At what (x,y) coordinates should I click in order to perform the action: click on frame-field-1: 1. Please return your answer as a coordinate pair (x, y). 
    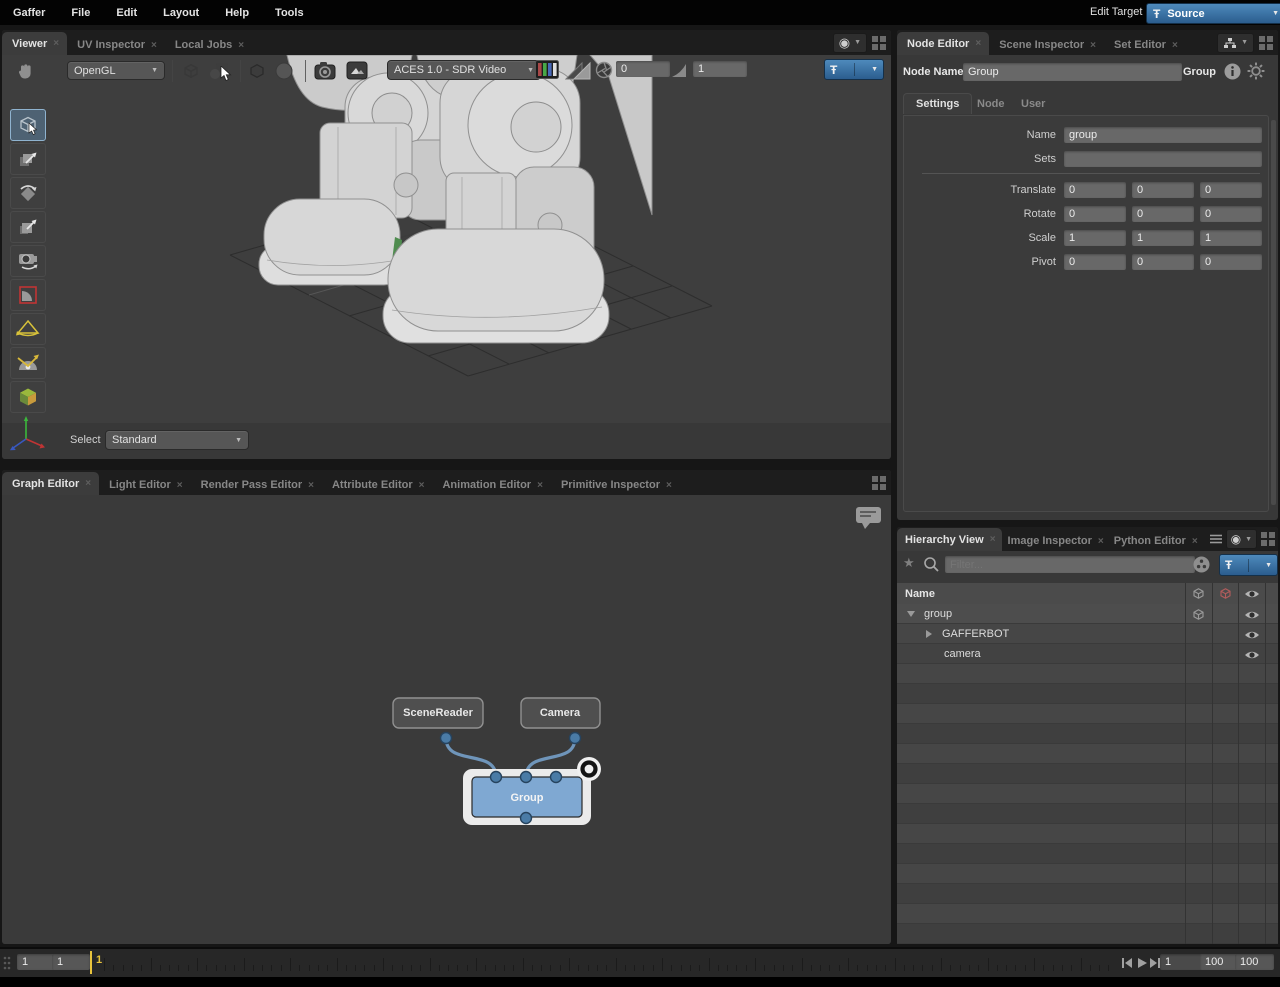
    Looking at the image, I should click on (36, 962).